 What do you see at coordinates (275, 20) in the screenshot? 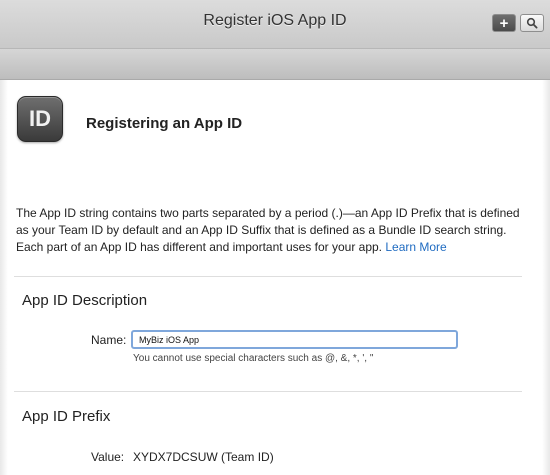
I see `window-title: Register iOS App ID` at bounding box center [275, 20].